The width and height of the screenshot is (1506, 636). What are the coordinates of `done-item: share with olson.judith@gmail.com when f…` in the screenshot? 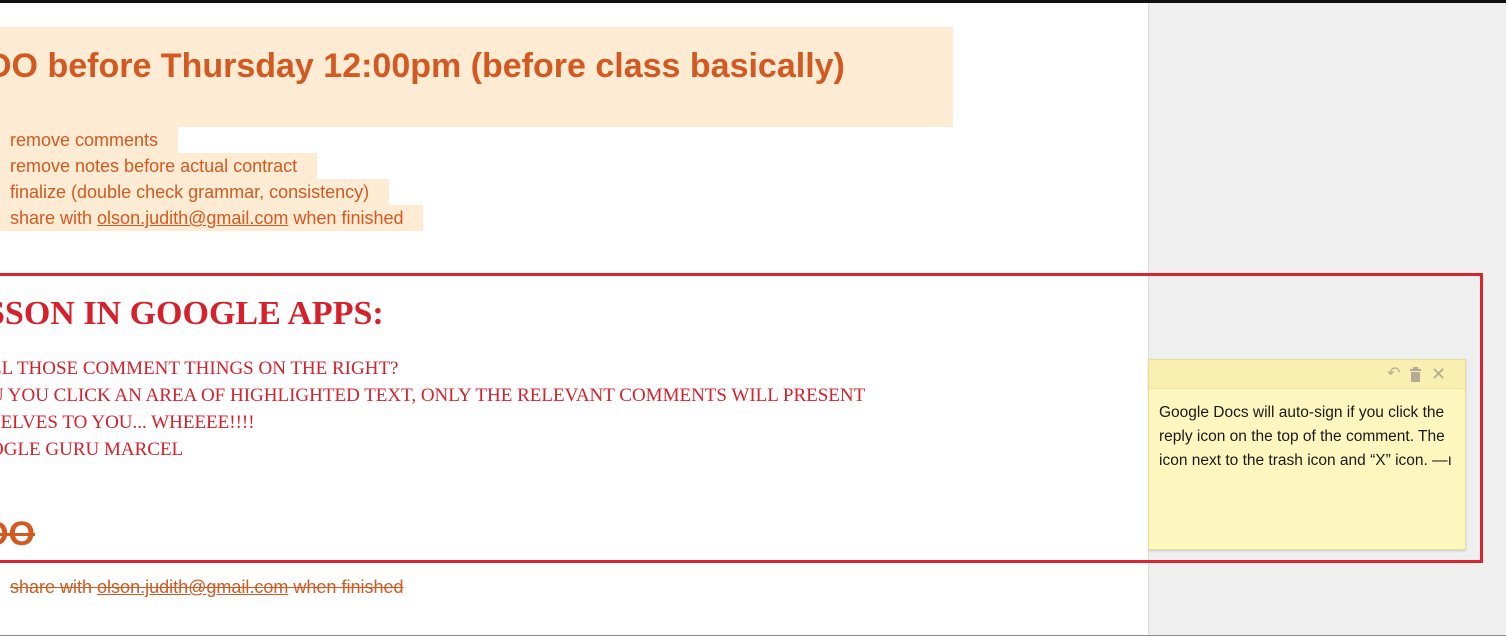 It's located at (206, 587).